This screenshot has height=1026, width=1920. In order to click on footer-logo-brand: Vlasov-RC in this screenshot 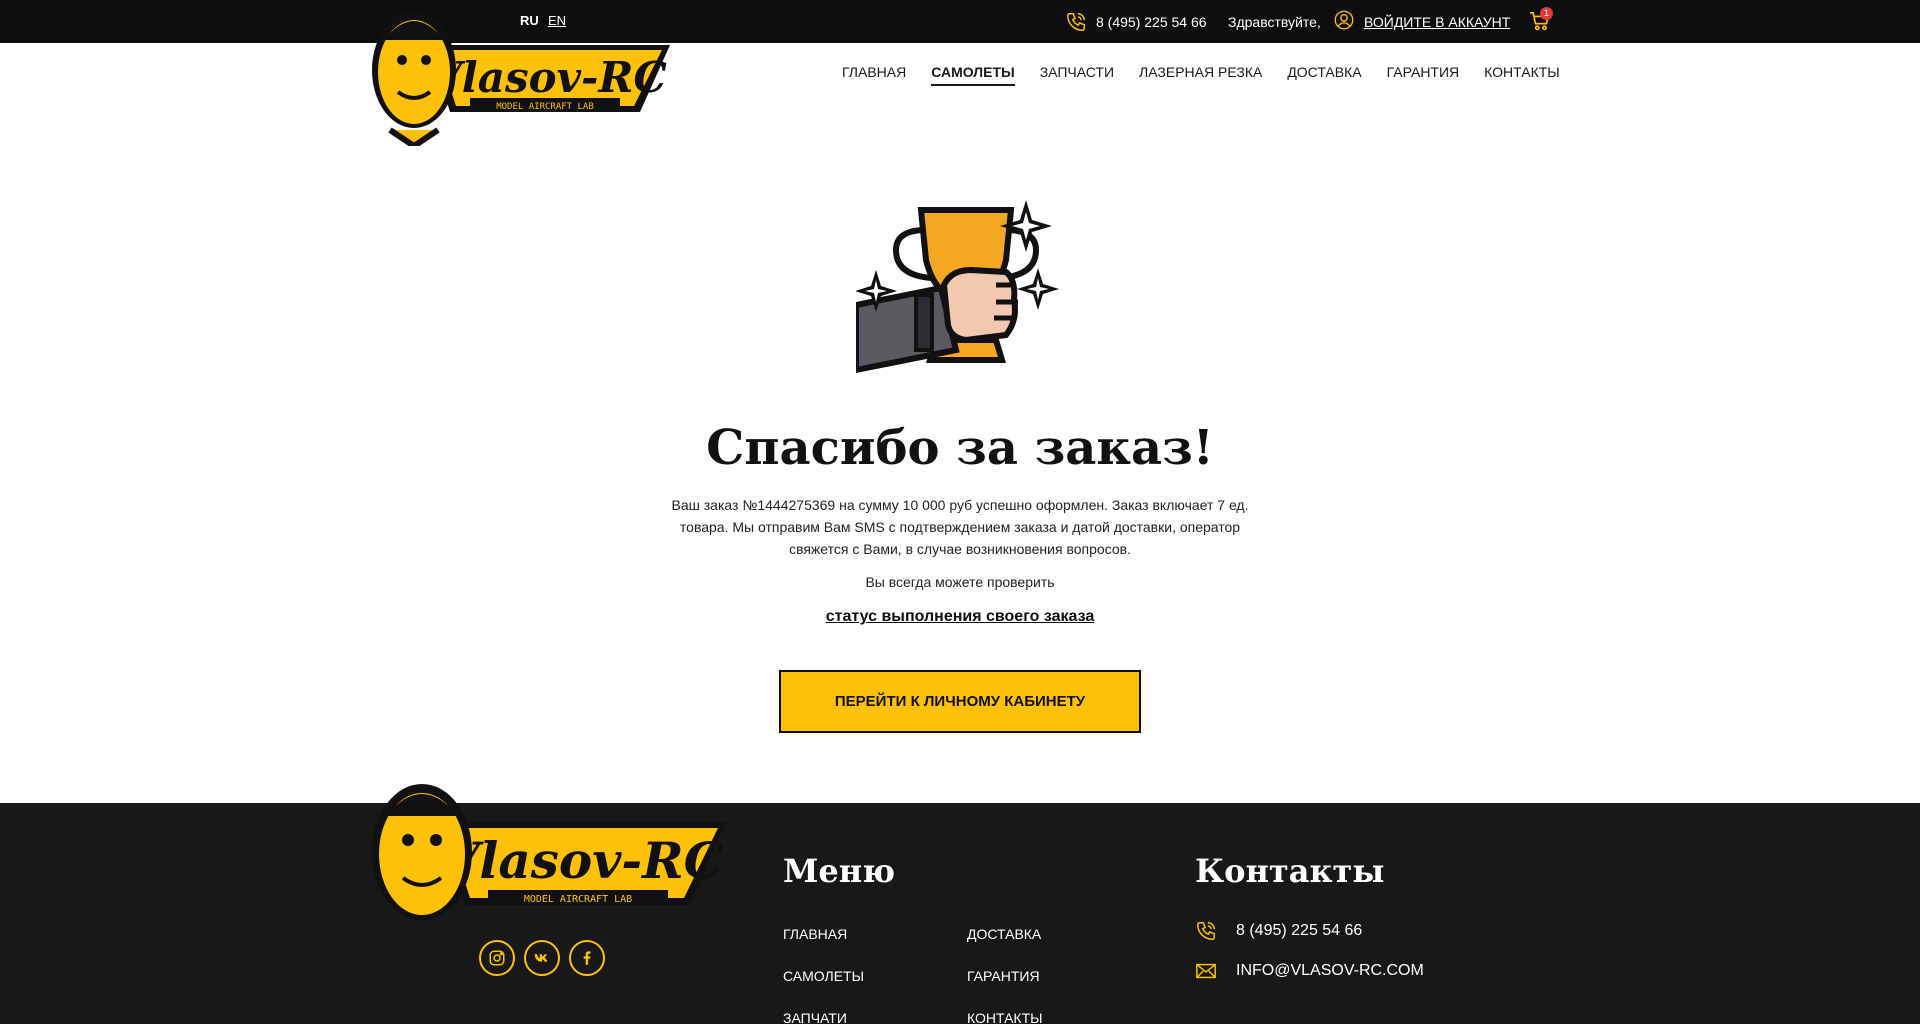, I will do `click(582, 860)`.